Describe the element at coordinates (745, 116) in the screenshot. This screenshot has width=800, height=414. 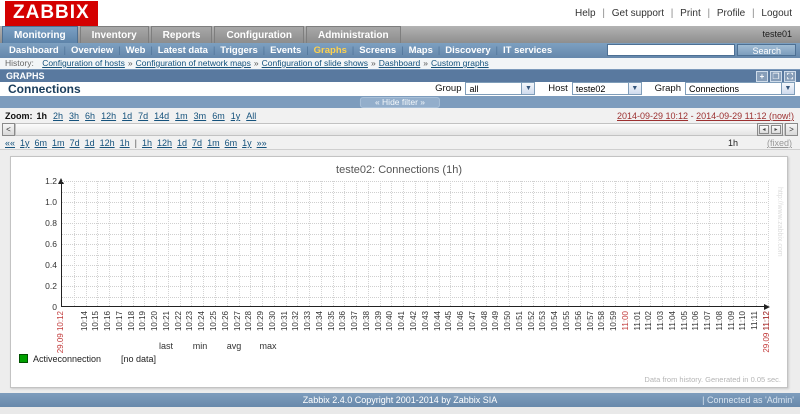
I see `period-to-link: 2014-09-29 11:12 (now!)` at that location.